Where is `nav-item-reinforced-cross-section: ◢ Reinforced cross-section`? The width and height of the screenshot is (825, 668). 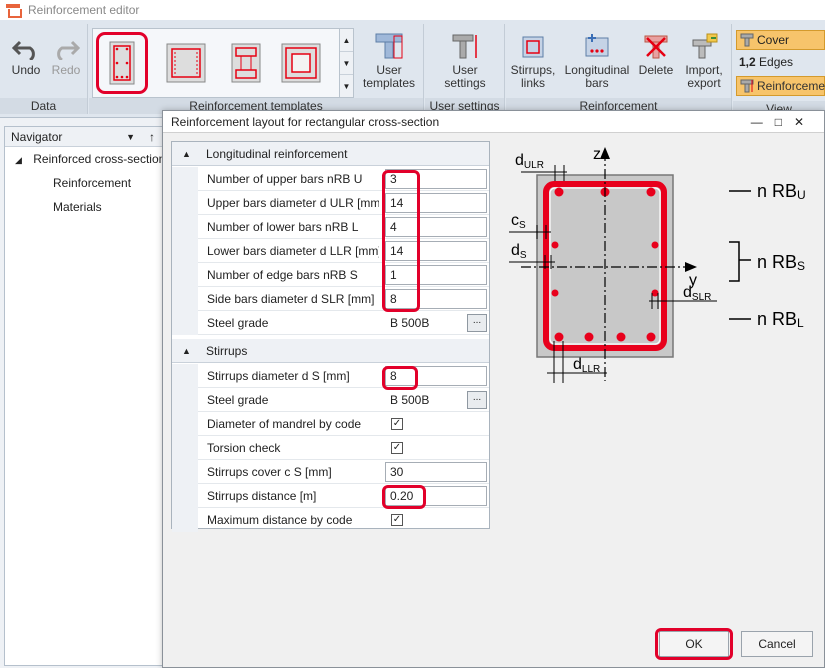 nav-item-reinforced-cross-section: ◢ Reinforced cross-section is located at coordinates (85, 159).